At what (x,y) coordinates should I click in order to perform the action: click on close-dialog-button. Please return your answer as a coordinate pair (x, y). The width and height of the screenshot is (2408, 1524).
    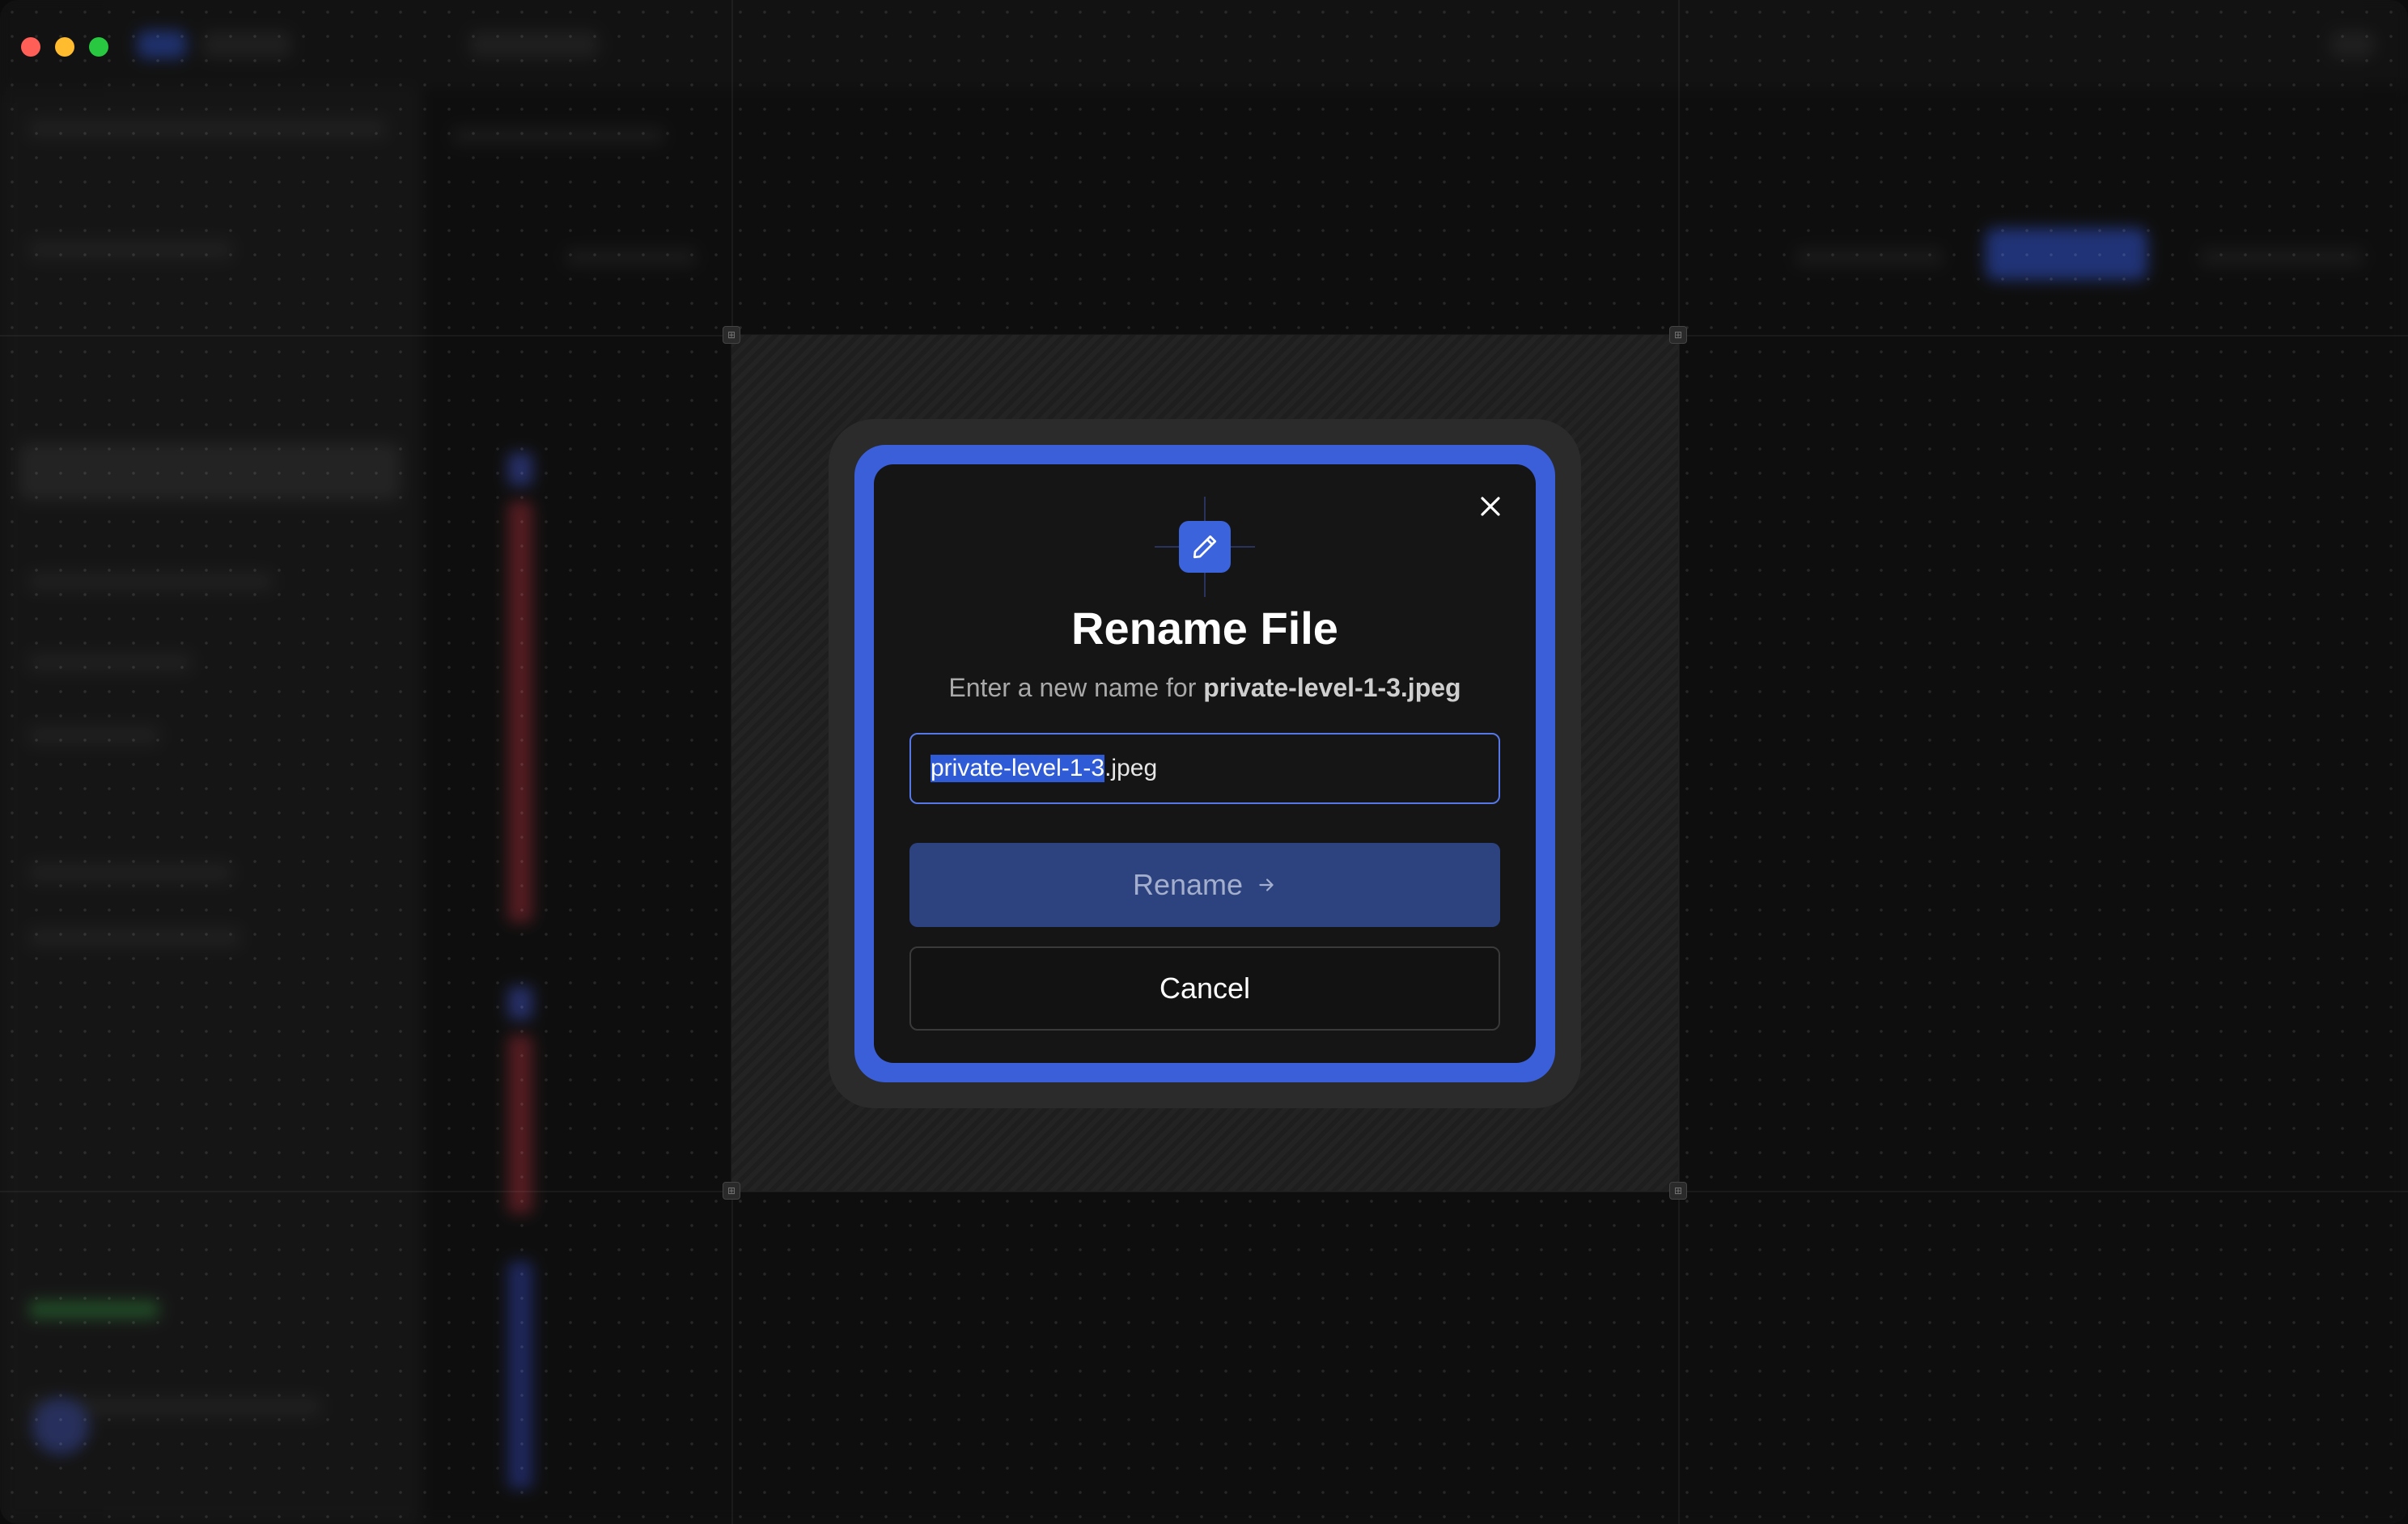
    Looking at the image, I should click on (1490, 506).